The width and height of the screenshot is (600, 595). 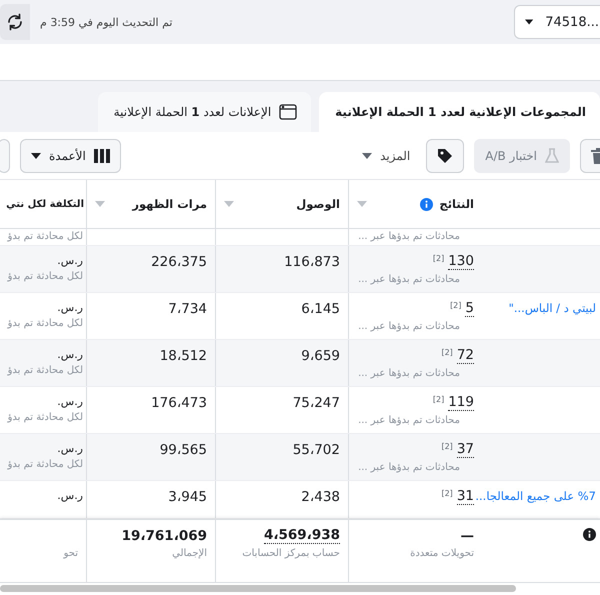 What do you see at coordinates (164, 536) in the screenshot?
I see `impressions-total: 19،761،069` at bounding box center [164, 536].